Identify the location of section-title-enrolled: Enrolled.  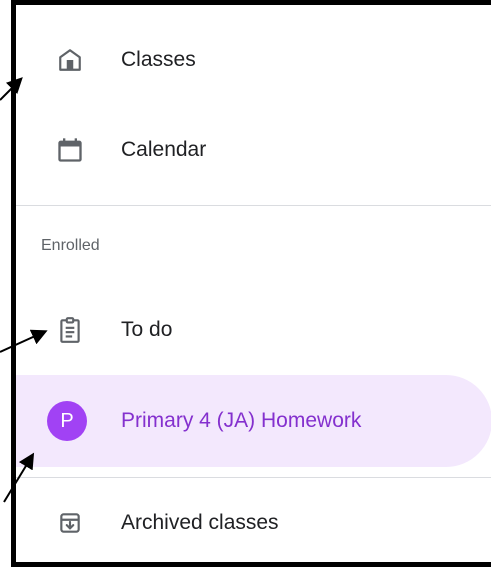
(70, 245).